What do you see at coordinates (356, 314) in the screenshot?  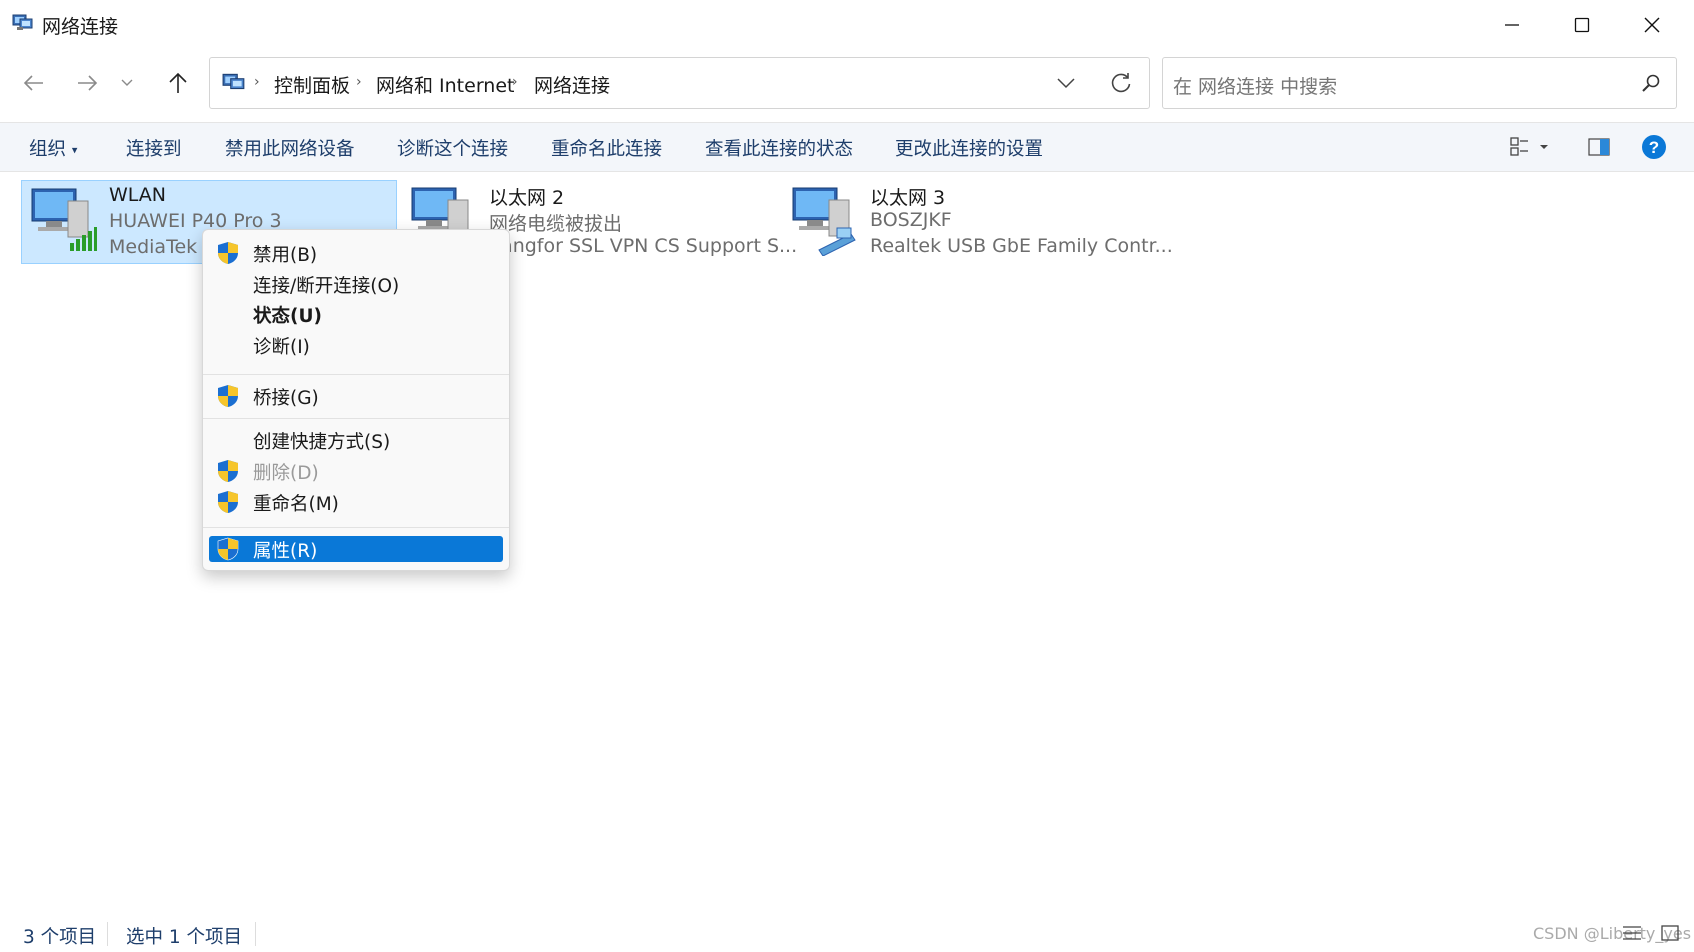 I see `menu-item-status: 状态(U)` at bounding box center [356, 314].